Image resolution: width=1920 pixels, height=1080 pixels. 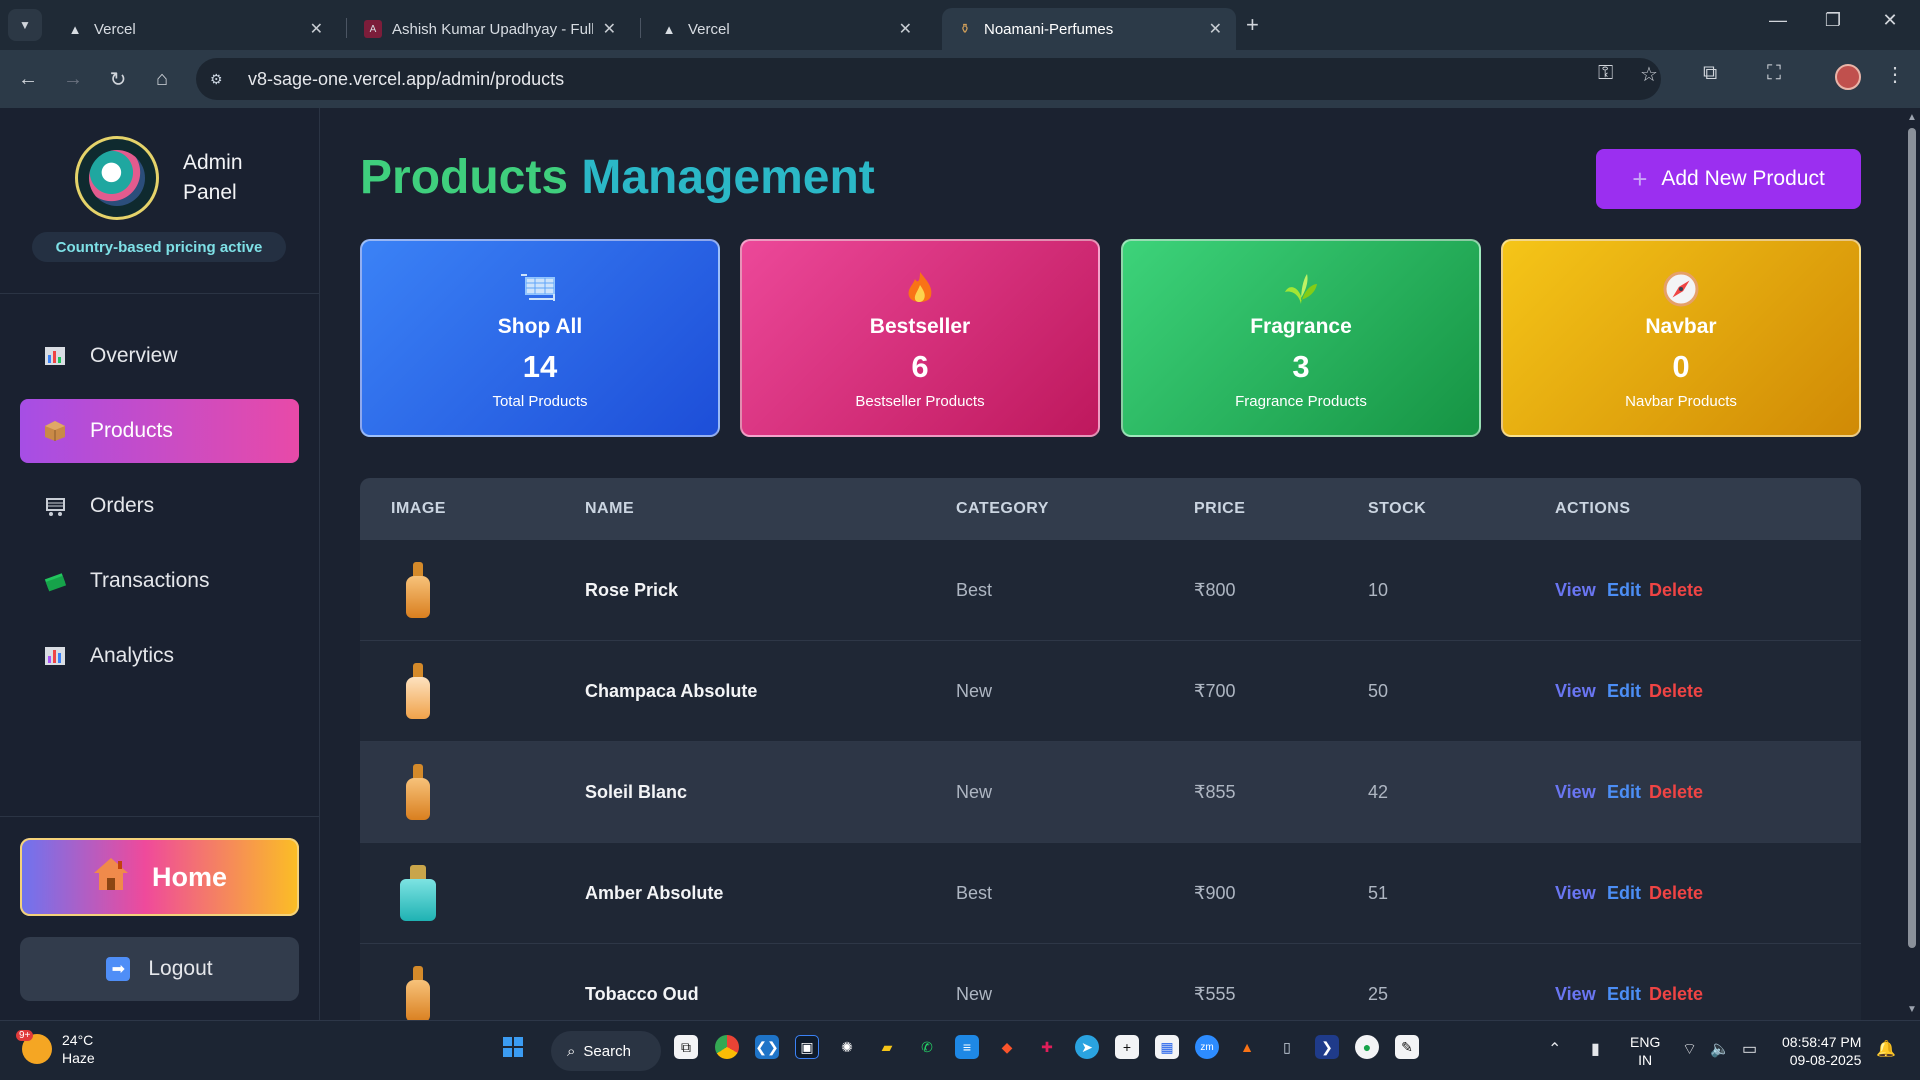 What do you see at coordinates (159, 877) in the screenshot?
I see `home-button: Home` at bounding box center [159, 877].